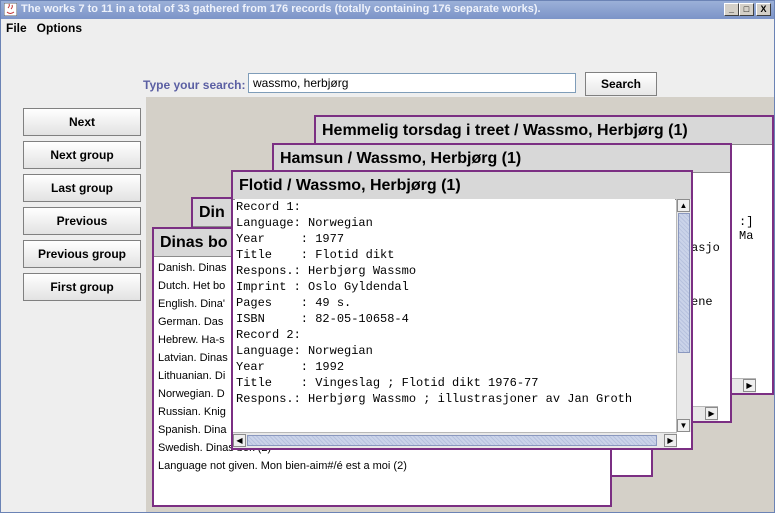 This screenshot has width=775, height=513. I want to click on next-button: Next, so click(82, 122).